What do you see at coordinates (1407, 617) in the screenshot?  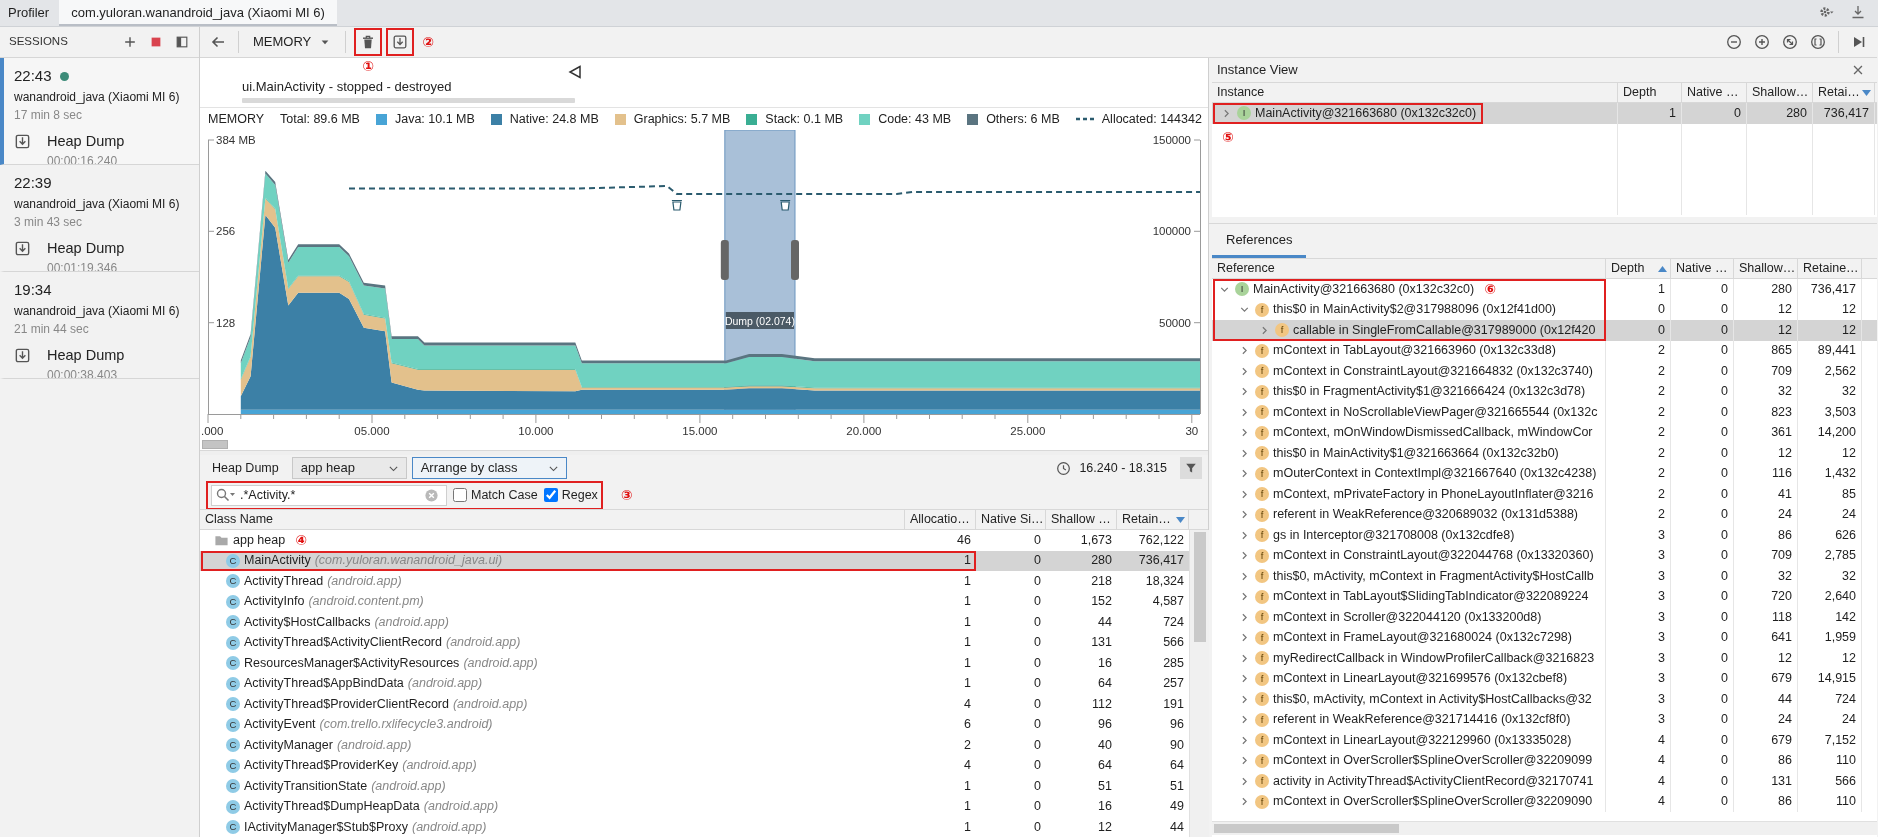 I see `reference-name: mContext in Scroller@322044120 (0x133200d8)` at bounding box center [1407, 617].